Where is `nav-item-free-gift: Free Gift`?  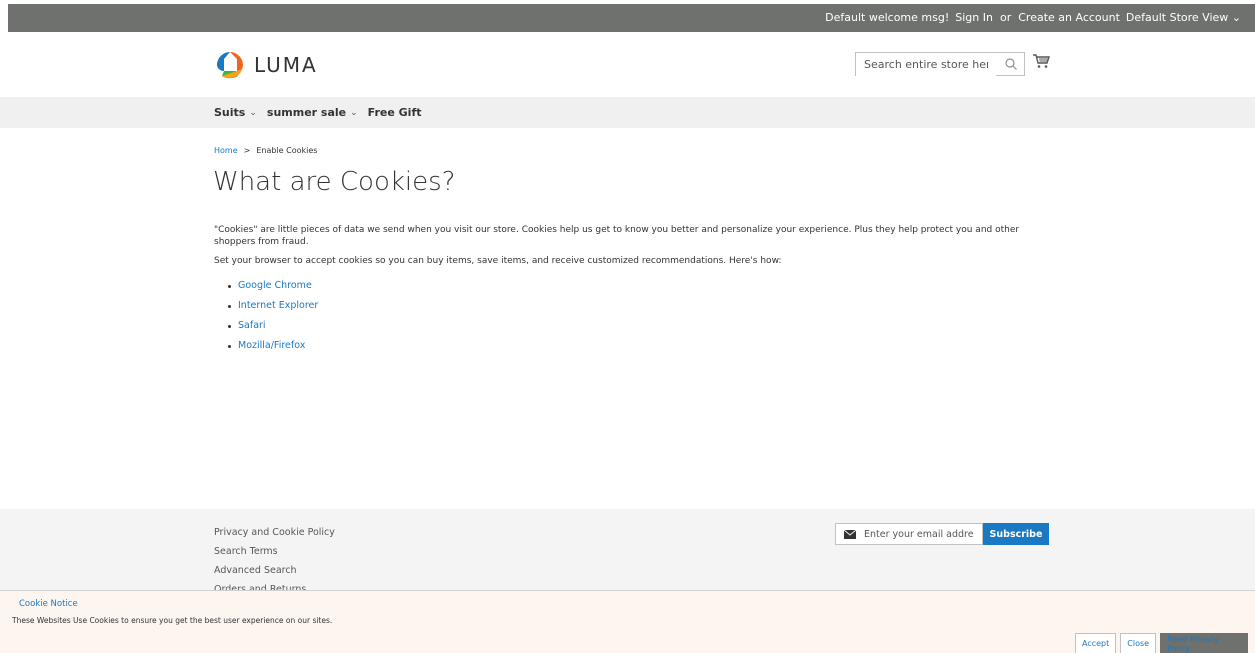 nav-item-free-gift: Free Gift is located at coordinates (395, 112).